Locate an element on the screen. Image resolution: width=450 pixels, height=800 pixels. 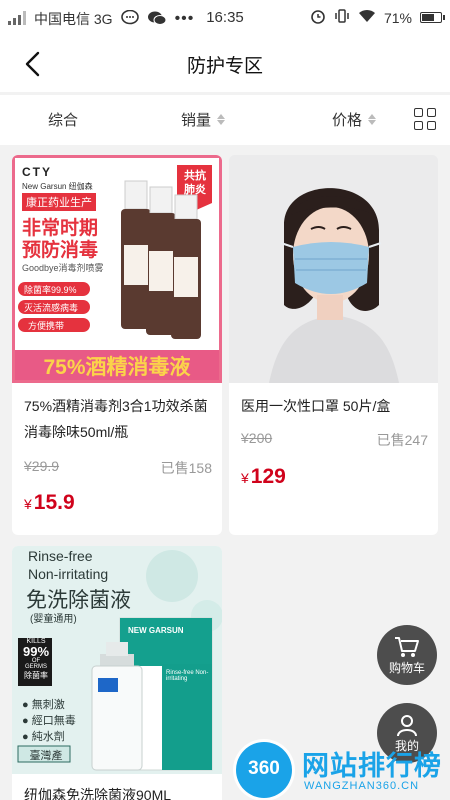
sort-sales-label: 销量 is located at coordinates (196, 120).